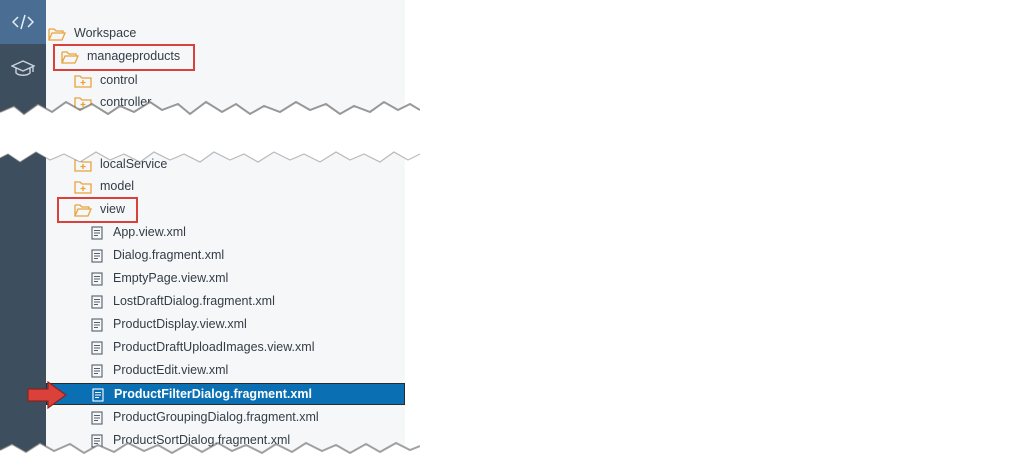  I want to click on code-editor-button, so click(23, 22).